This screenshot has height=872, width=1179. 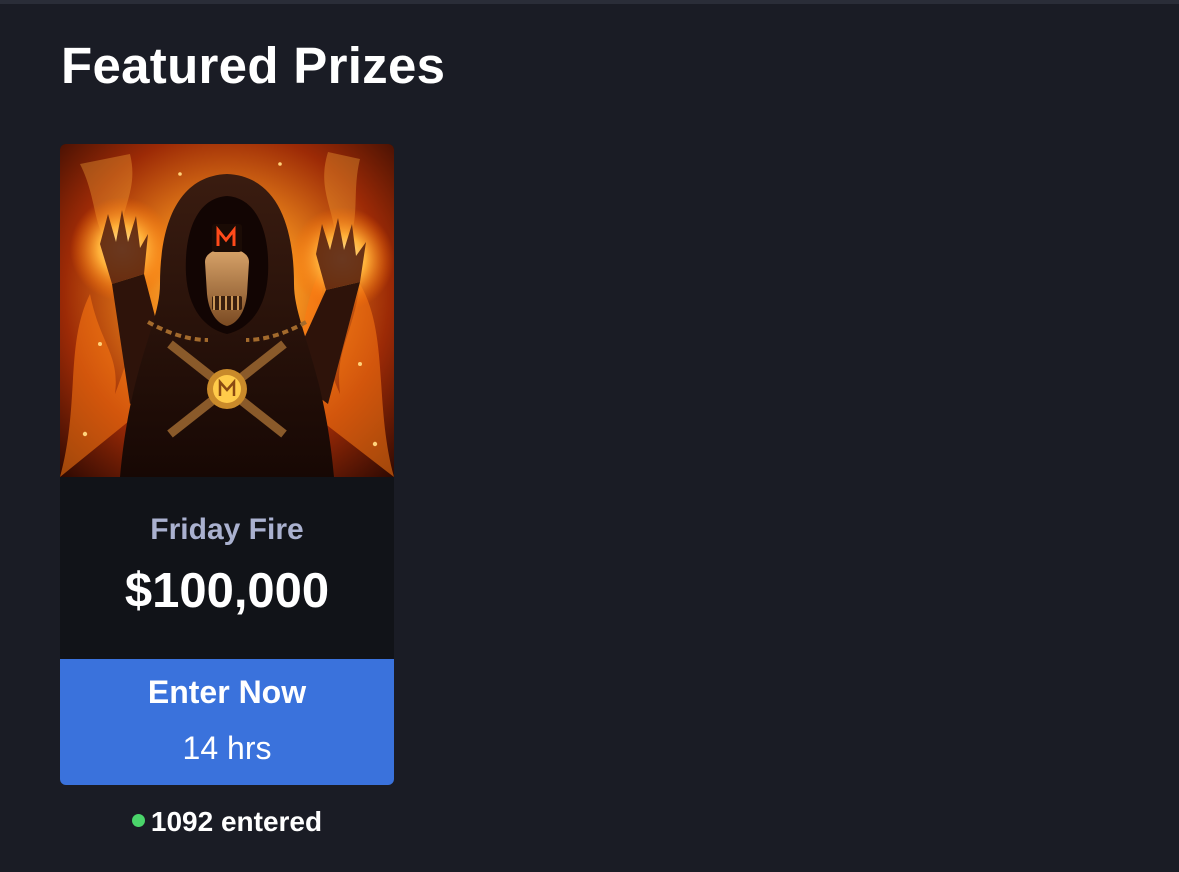 I want to click on section-title: Featured Prizes, so click(x=253, y=65).